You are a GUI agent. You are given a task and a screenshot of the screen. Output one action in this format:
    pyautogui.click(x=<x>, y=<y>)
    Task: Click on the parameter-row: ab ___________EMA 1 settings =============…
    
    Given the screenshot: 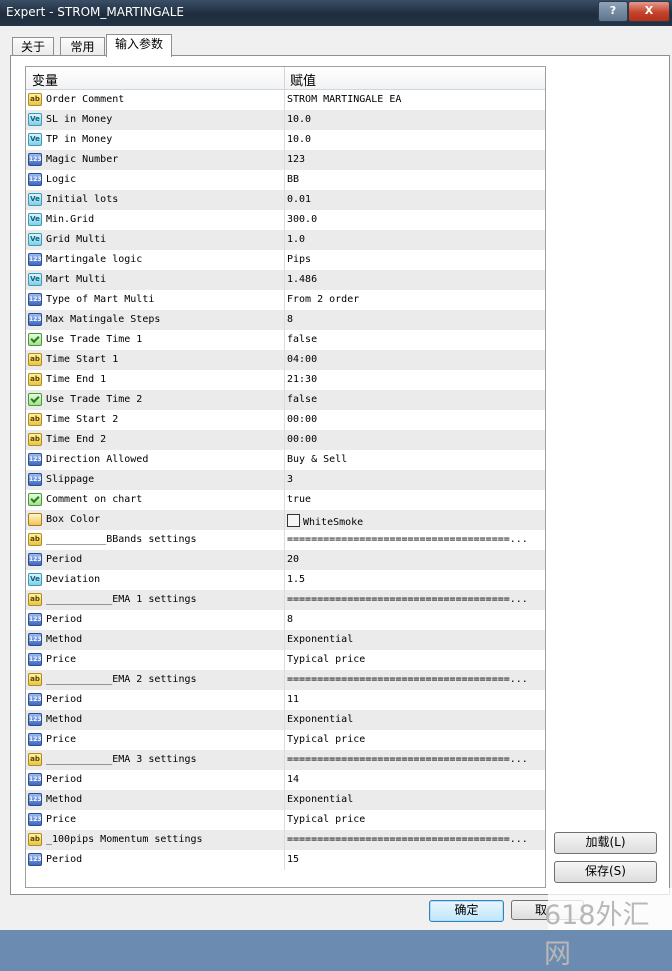 What is the action you would take?
    pyautogui.click(x=285, y=600)
    